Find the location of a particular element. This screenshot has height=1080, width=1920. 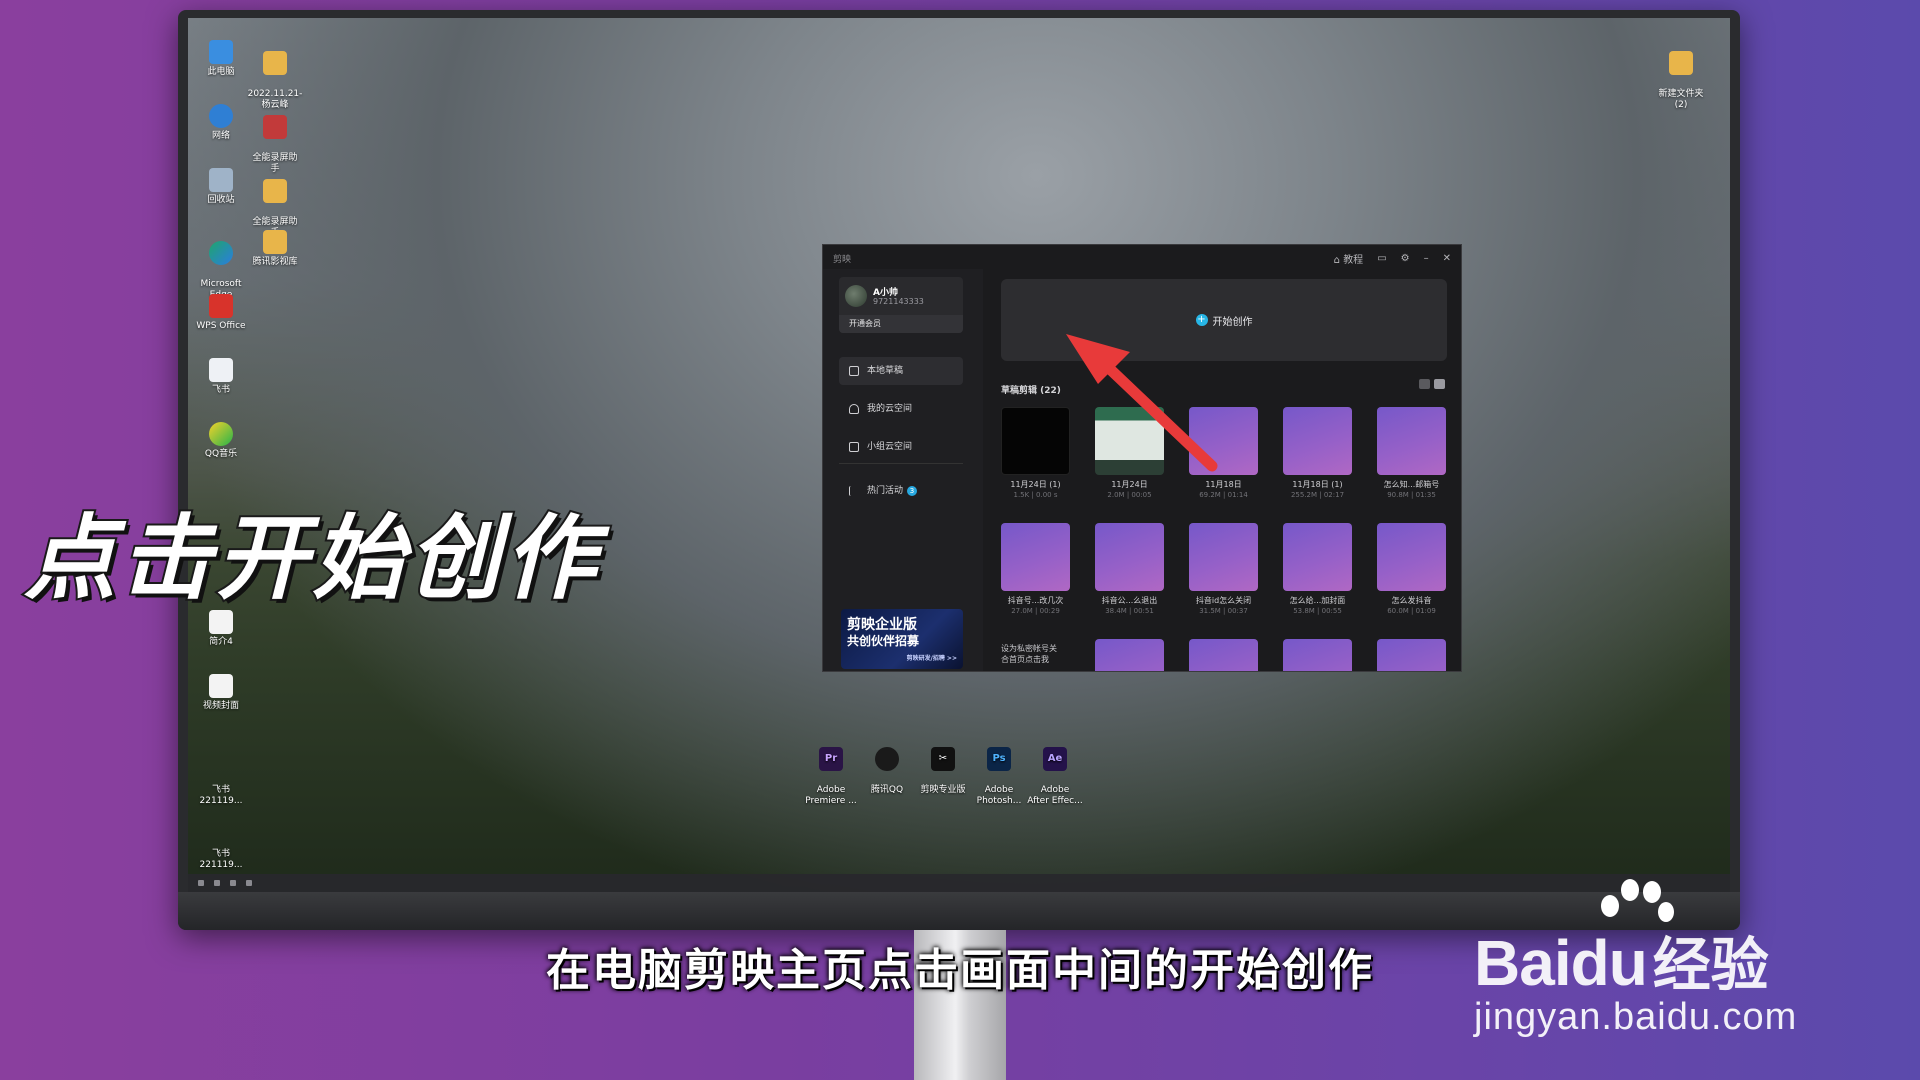

baidu-watermark: Baidu 经验 jingyan.baidu.com is located at coordinates (1635, 978).